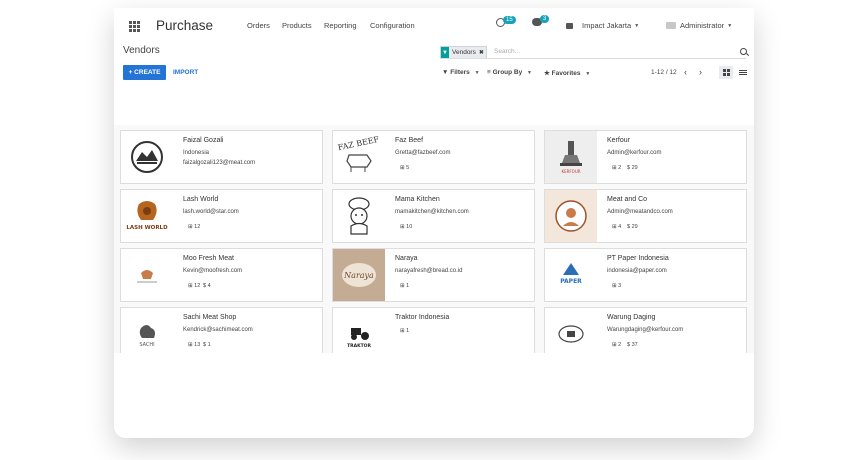 Image resolution: width=847 pixels, height=460 pixels. I want to click on vendor-email: Kendrick@sachimeat.com, so click(218, 330).